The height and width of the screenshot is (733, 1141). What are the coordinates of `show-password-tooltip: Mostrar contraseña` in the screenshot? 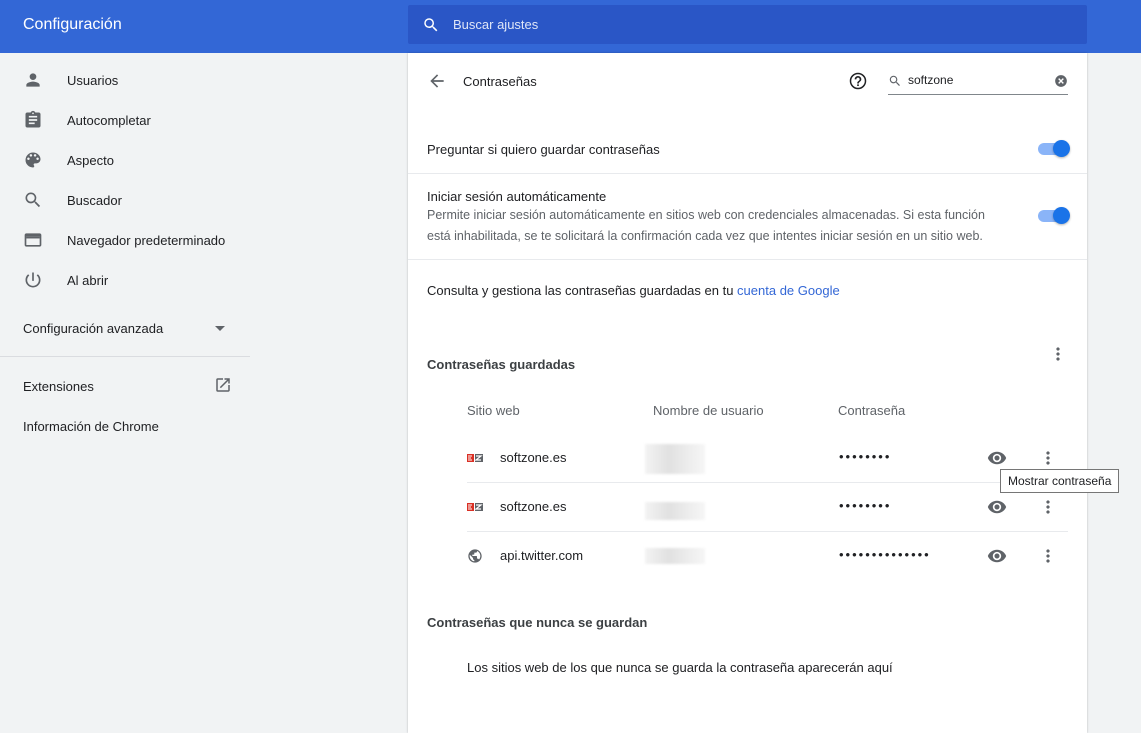 It's located at (1060, 481).